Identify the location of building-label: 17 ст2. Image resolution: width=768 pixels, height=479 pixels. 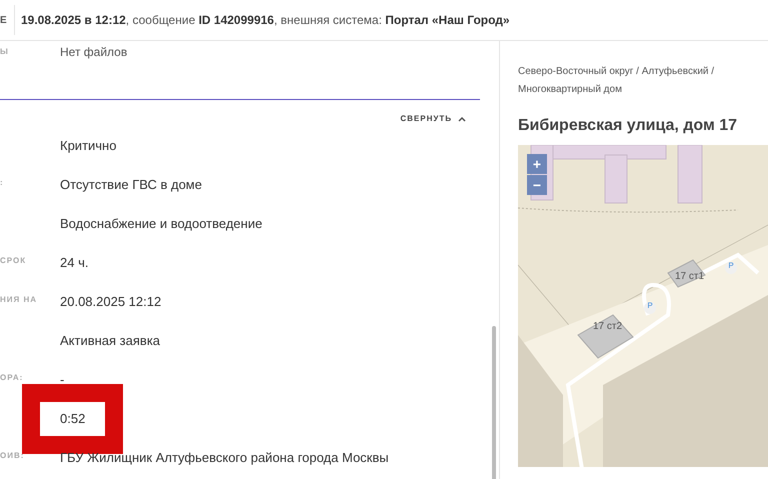
(607, 326).